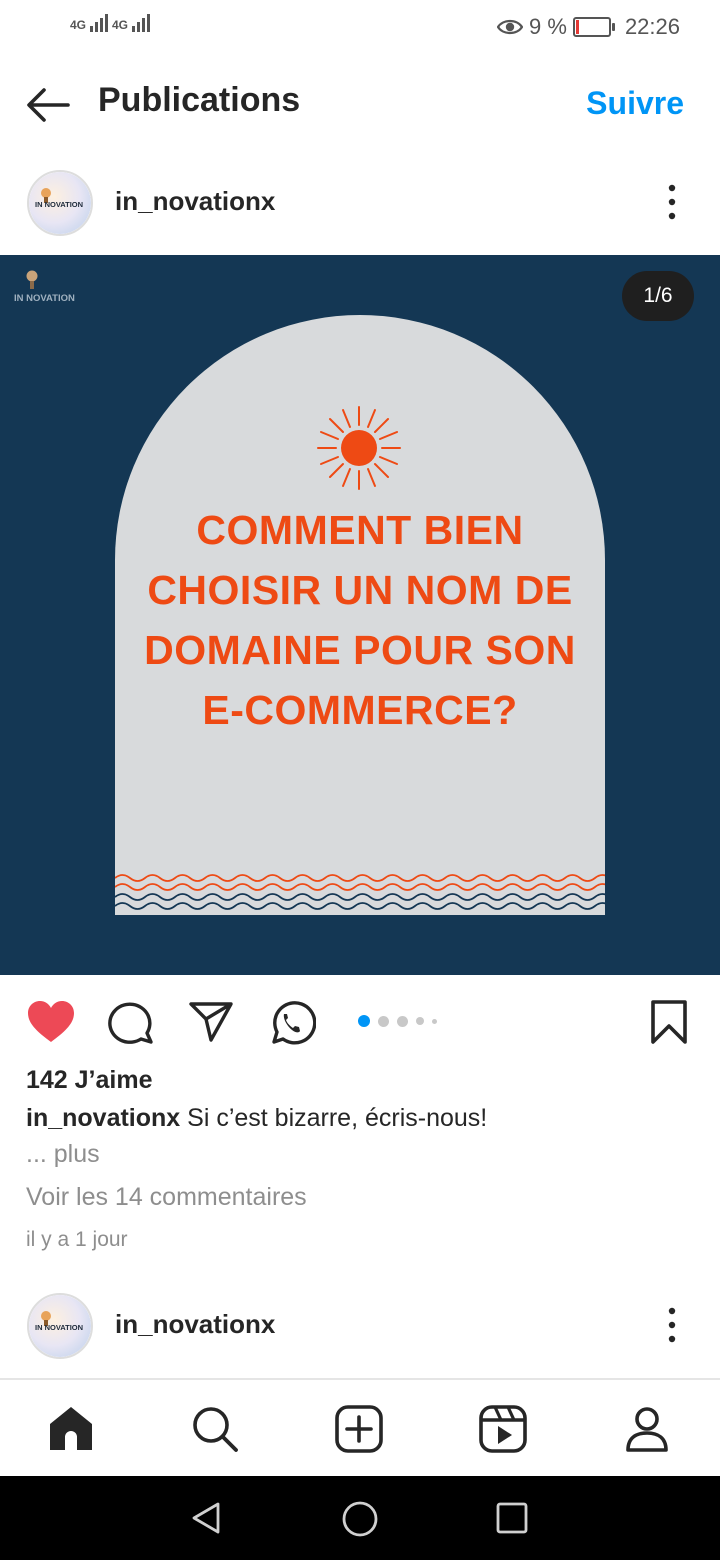 This screenshot has width=720, height=1560. Describe the element at coordinates (362, 892) in the screenshot. I see `wave-decoration` at that location.